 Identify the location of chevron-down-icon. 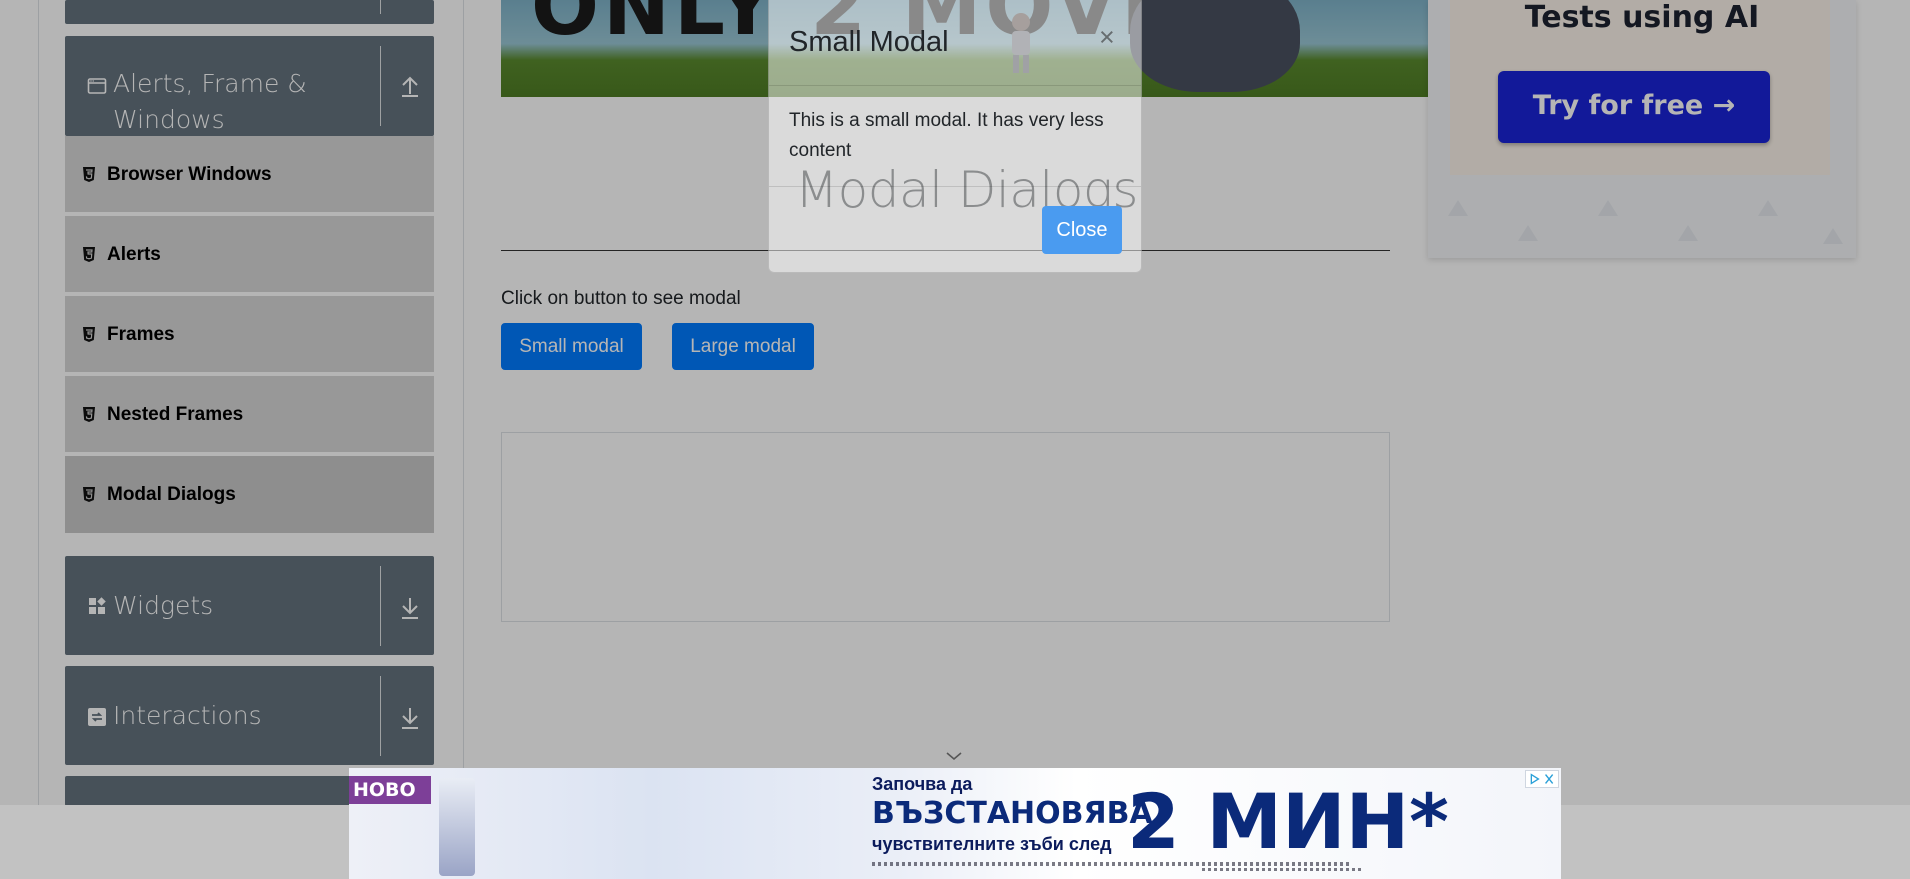
(954, 756).